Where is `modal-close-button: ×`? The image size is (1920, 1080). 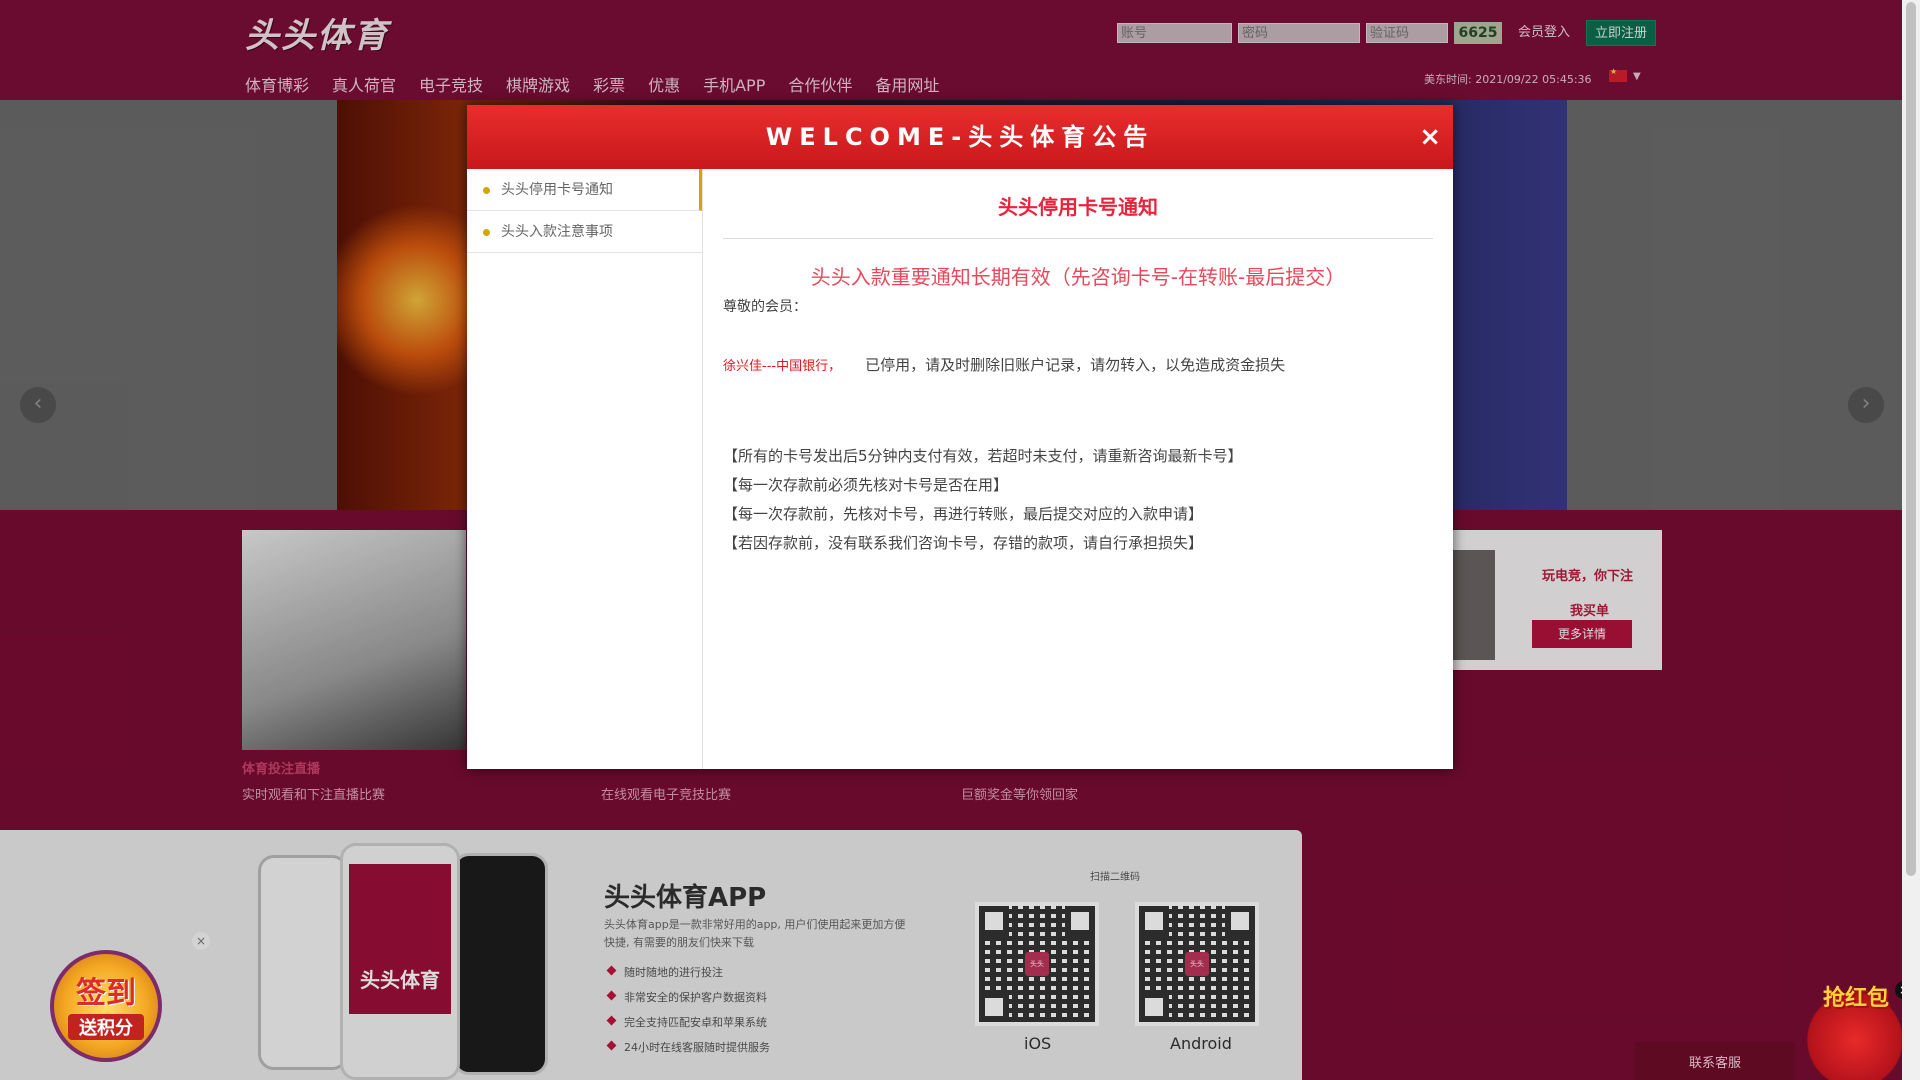 modal-close-button: × is located at coordinates (1430, 137).